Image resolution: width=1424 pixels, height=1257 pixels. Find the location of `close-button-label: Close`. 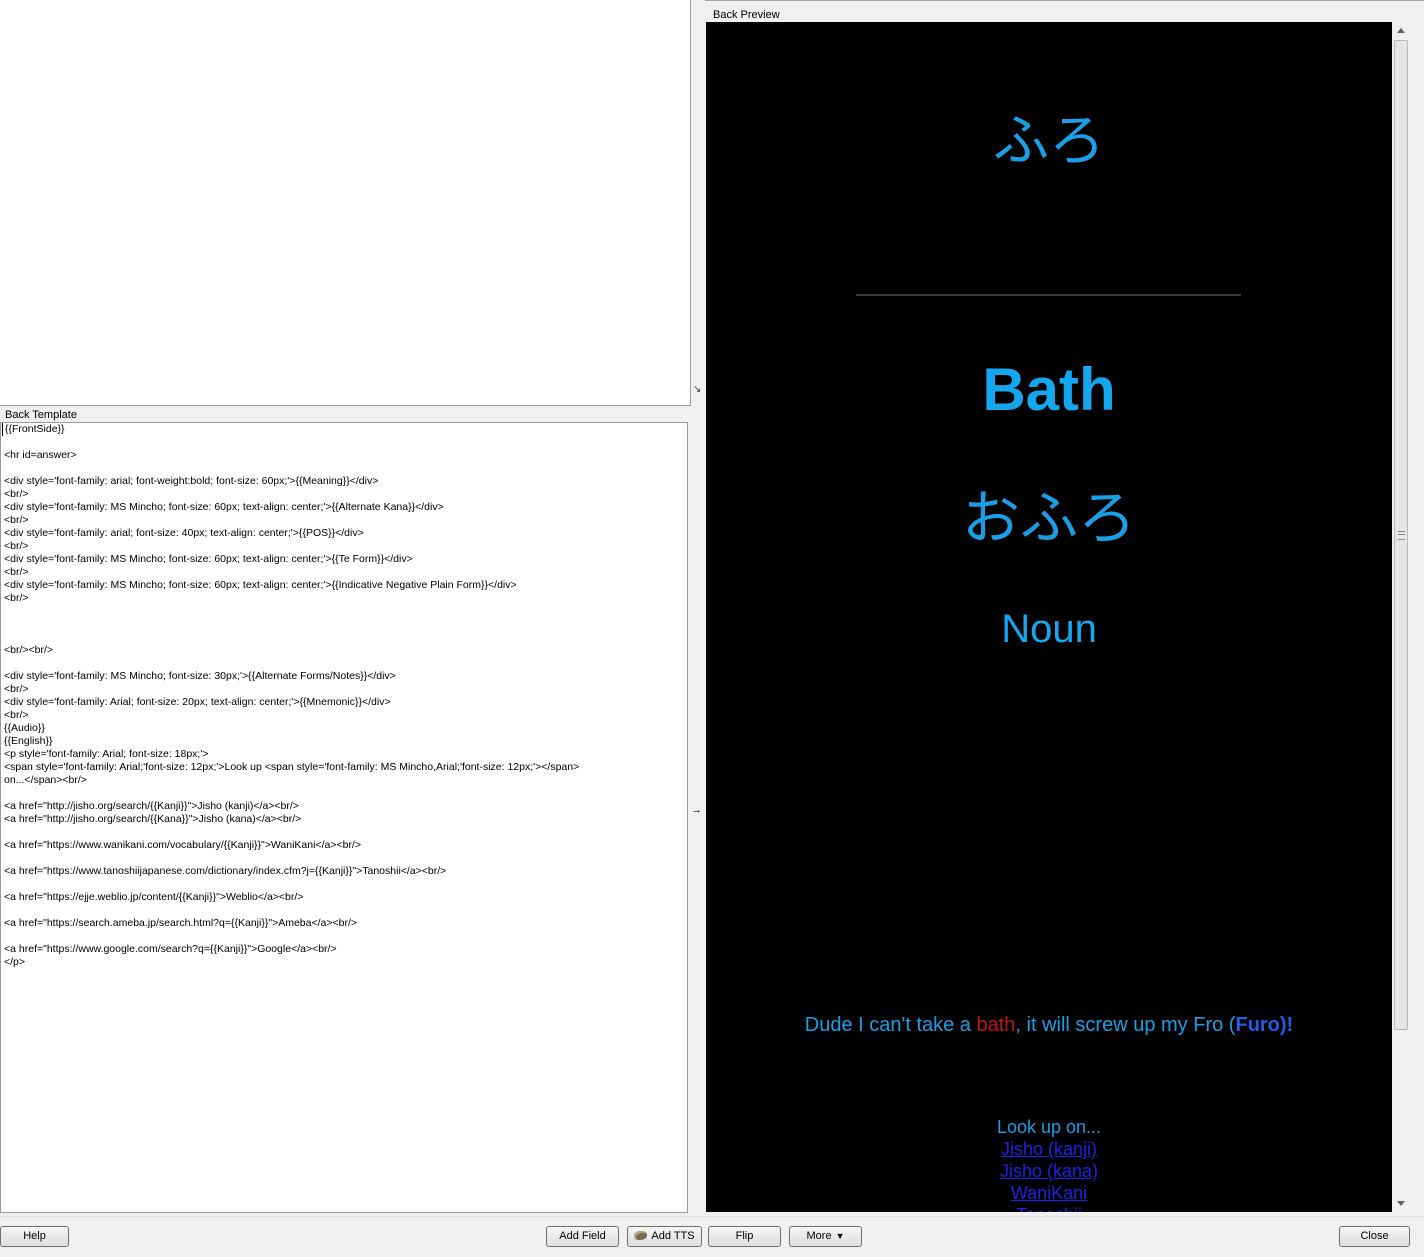

close-button-label: Close is located at coordinates (1374, 1236).